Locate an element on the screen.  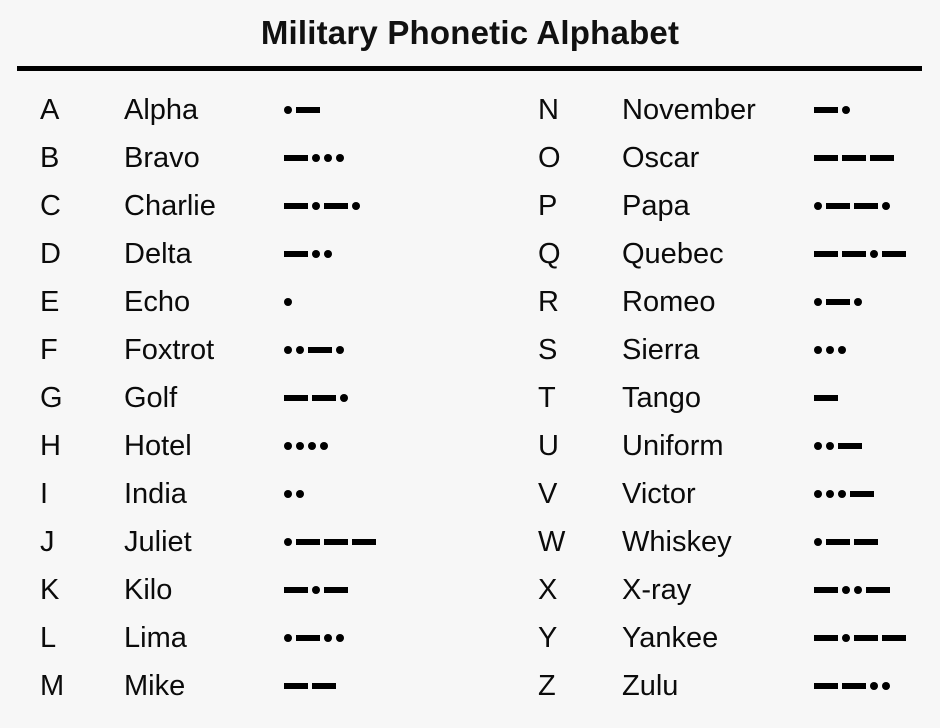
codeword-cell: Whiskey is located at coordinates (677, 542).